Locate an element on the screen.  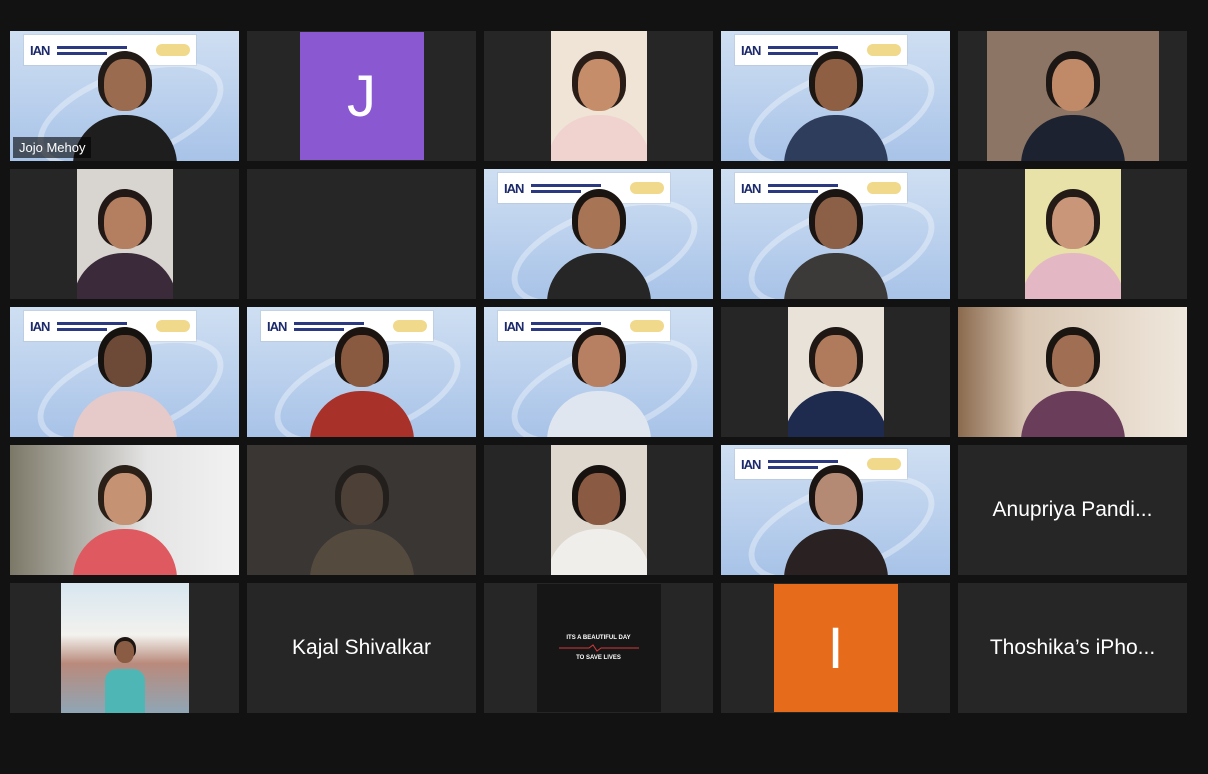
participant-tile-i: I is located at coordinates (835, 648).